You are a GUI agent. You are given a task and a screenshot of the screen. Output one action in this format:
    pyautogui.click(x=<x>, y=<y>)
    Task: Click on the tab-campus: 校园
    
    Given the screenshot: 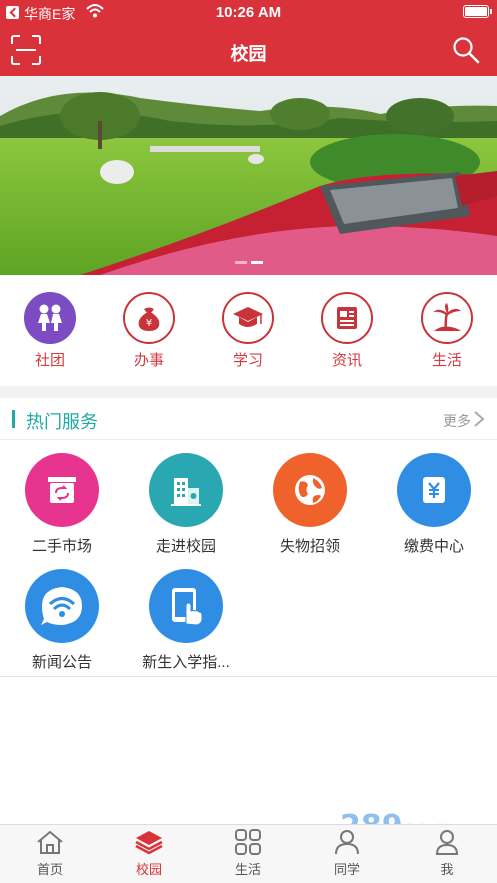 What is the action you would take?
    pyautogui.click(x=149, y=853)
    